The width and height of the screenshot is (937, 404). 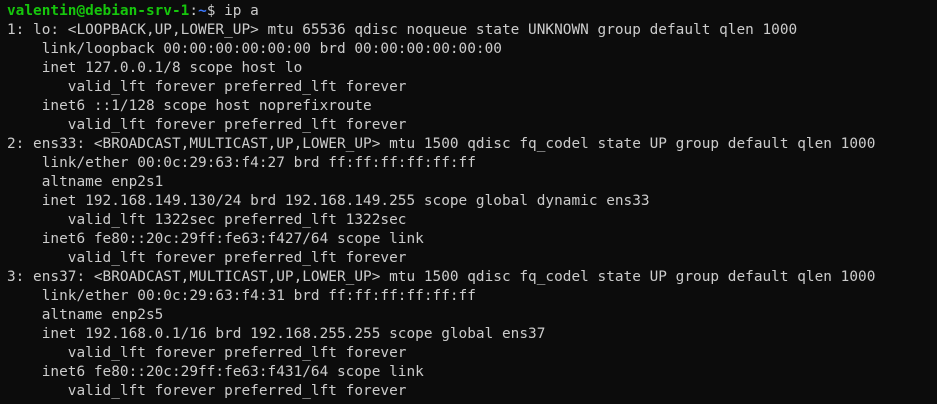 I want to click on output-line: altname enp2s5, so click(x=85, y=315).